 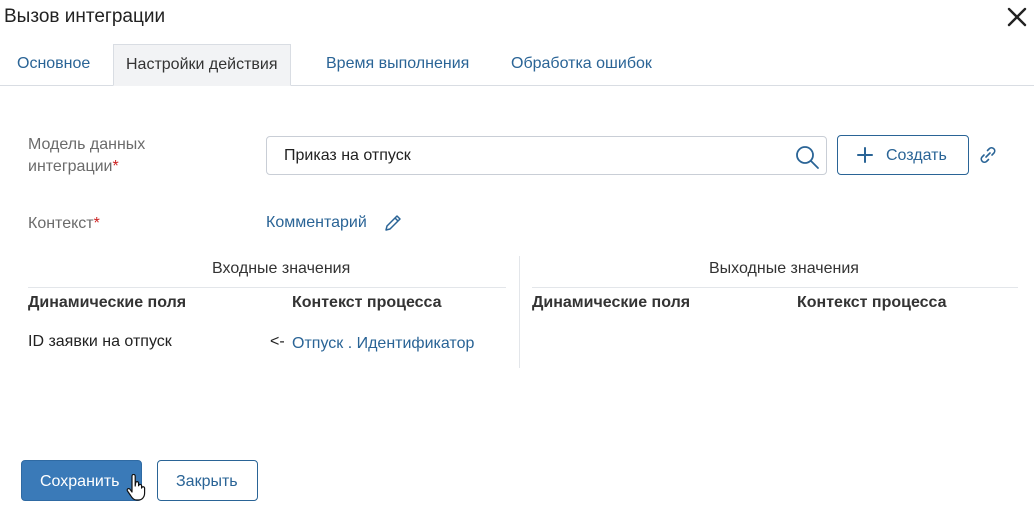 I want to click on pencil-icon, so click(x=393, y=223).